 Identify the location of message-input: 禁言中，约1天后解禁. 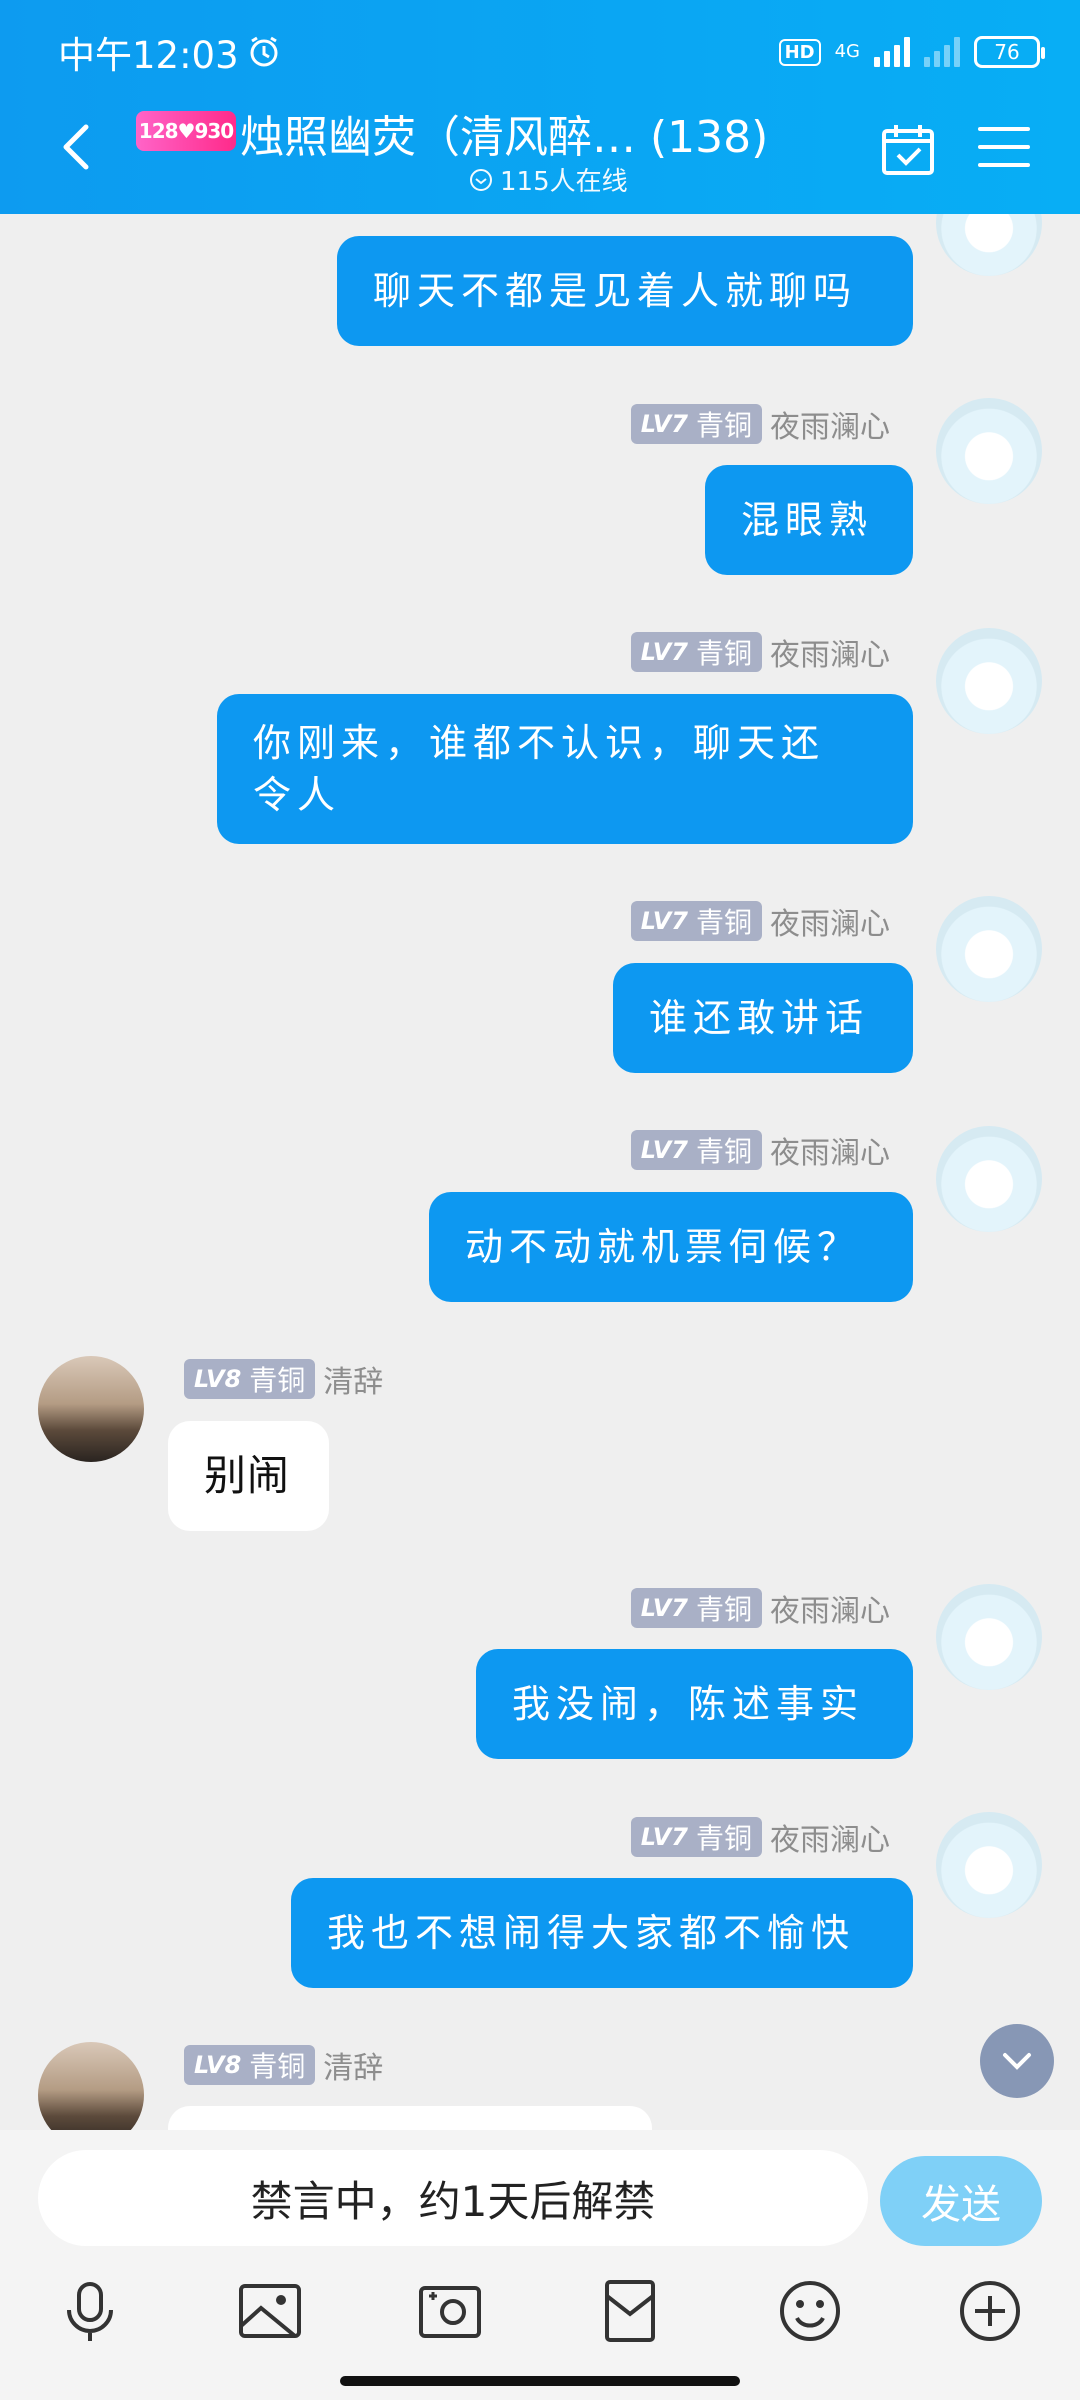
(453, 2198).